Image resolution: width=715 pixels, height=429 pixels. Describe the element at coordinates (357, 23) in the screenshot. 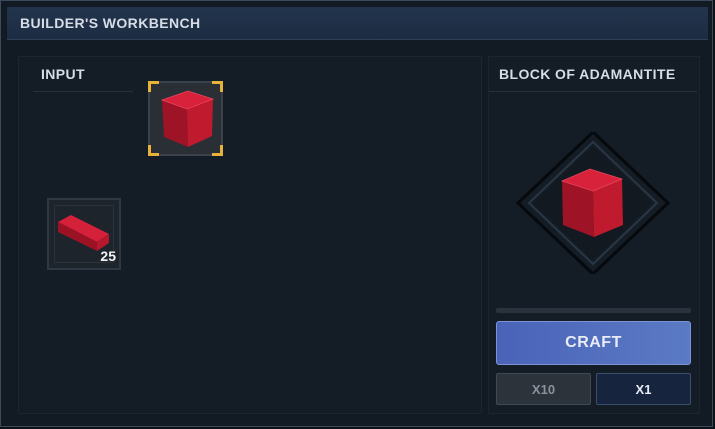

I see `title-bar: BUILDER'S WORKBENCH` at that location.